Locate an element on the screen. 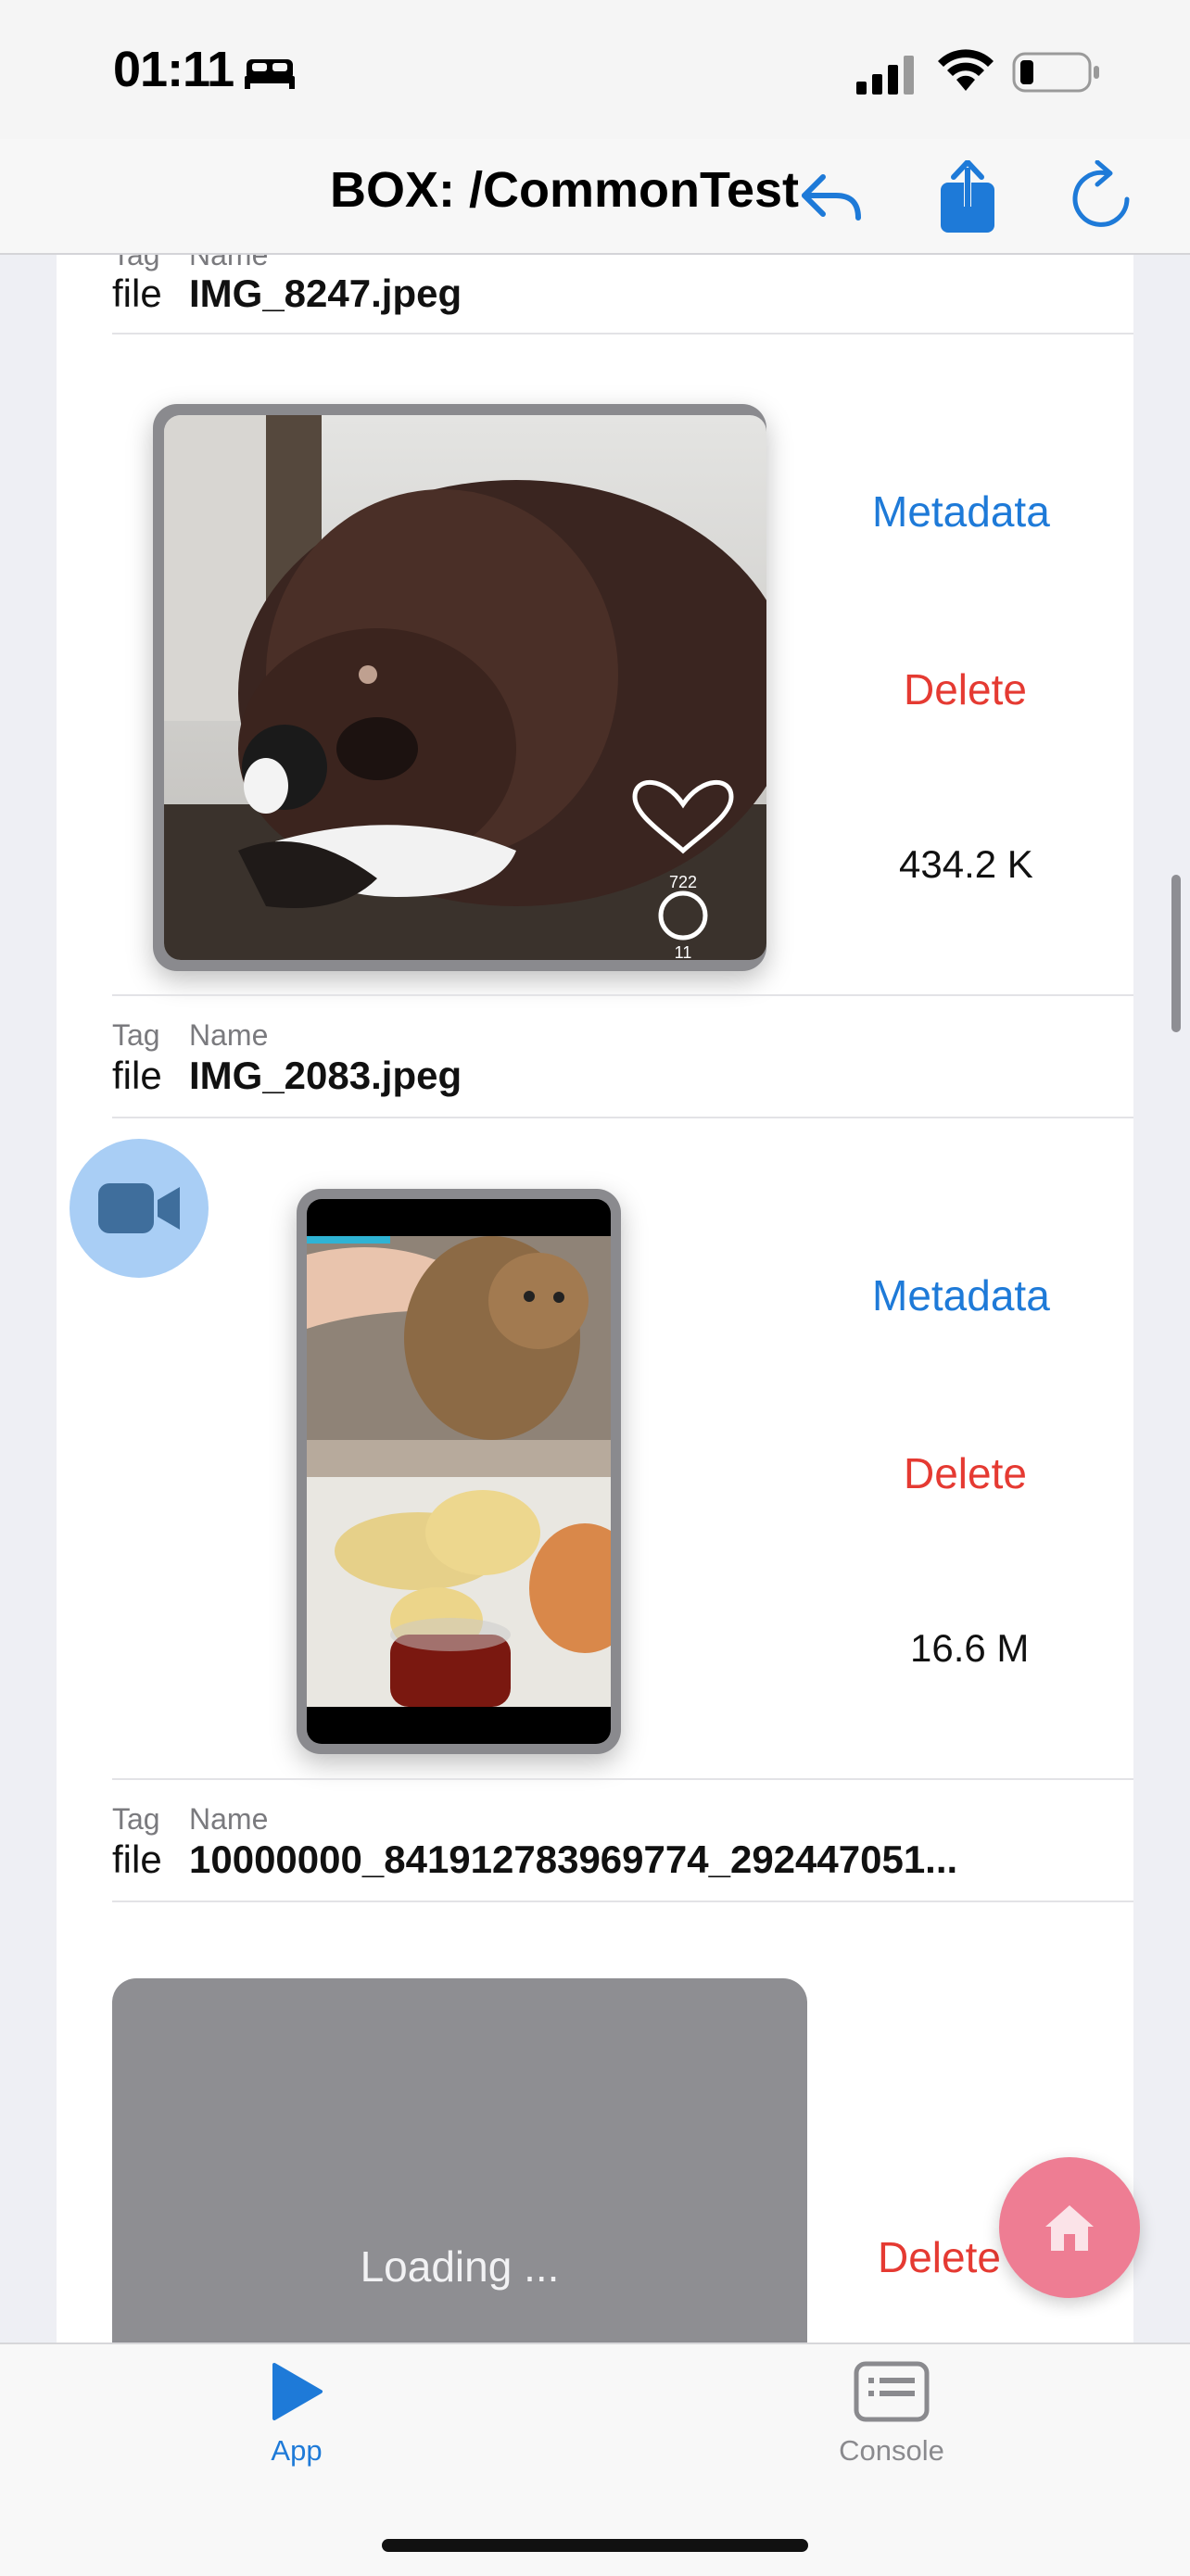 The height and width of the screenshot is (2576, 1190). sleep-focus-icon is located at coordinates (270, 74).